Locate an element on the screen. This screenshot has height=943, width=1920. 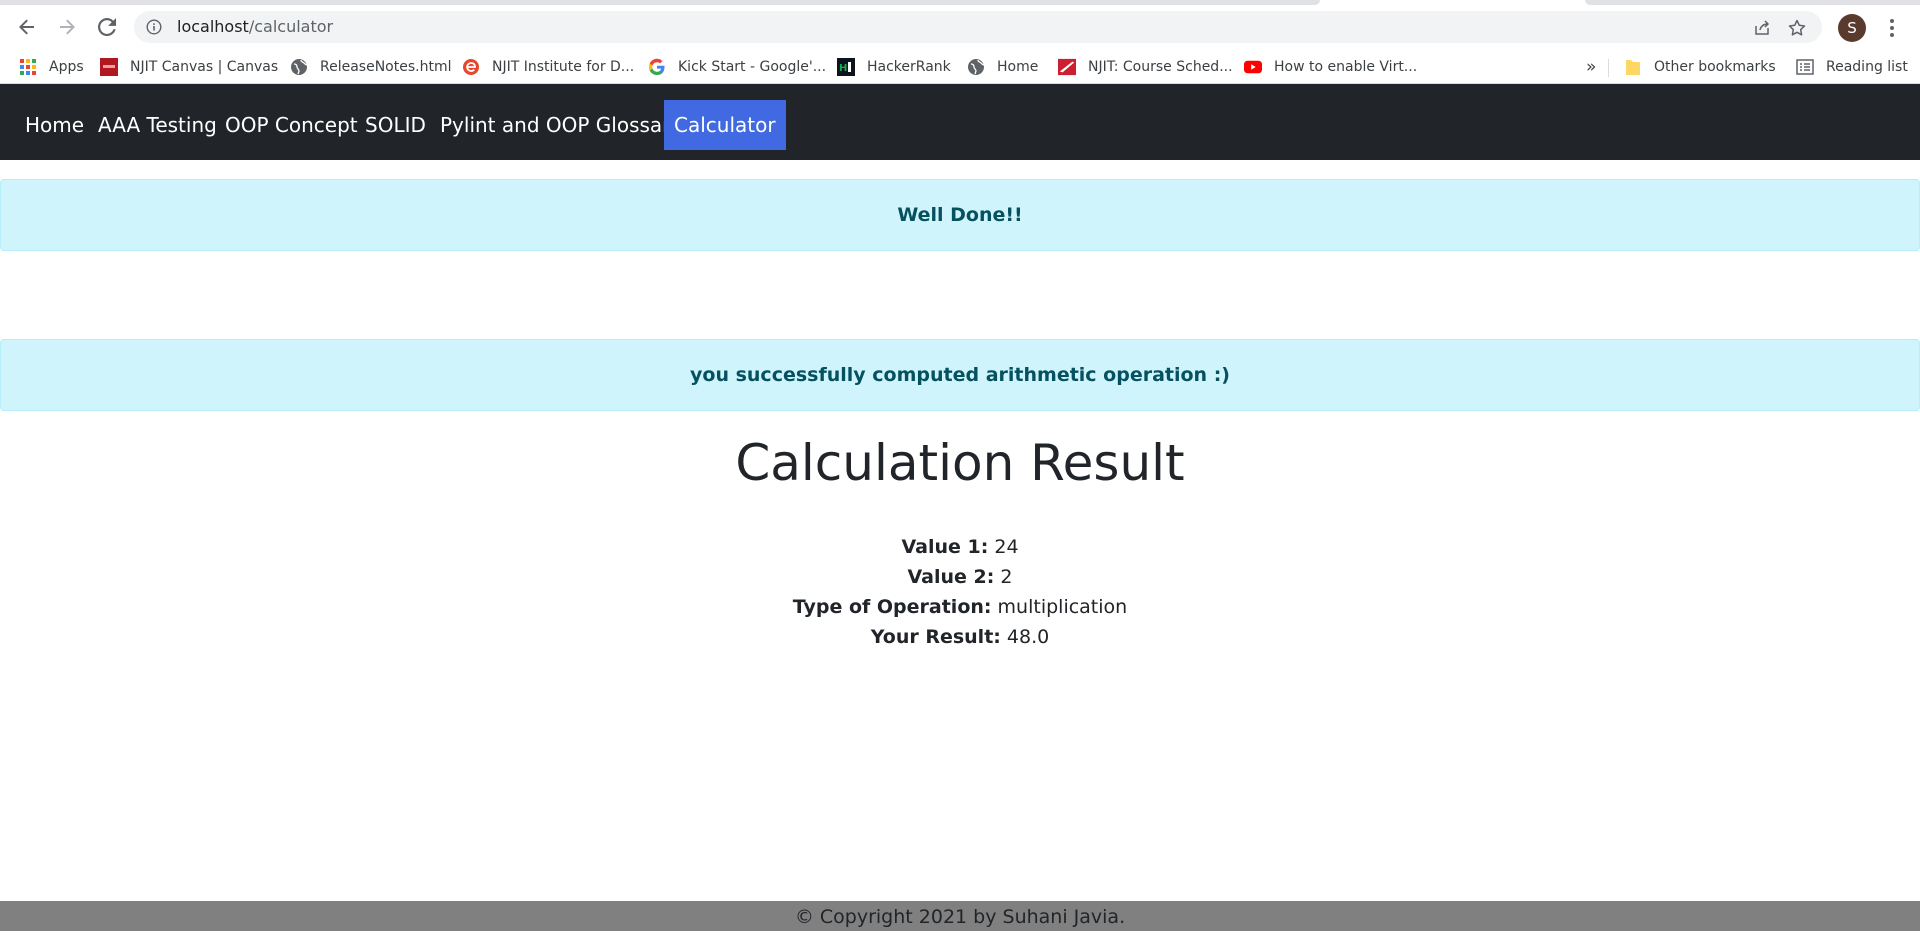
value1-line: Value 1: 24 is located at coordinates (960, 547).